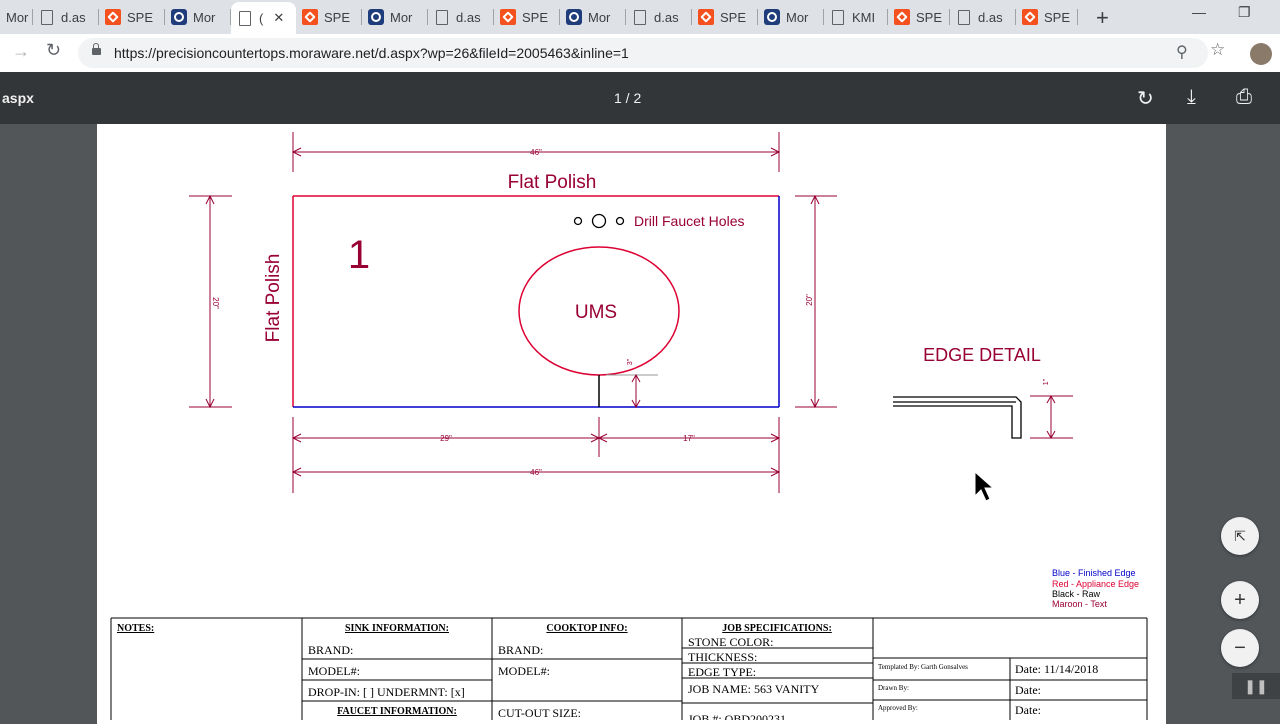  I want to click on legend-text-color: Maroon - Text, so click(1079, 604).